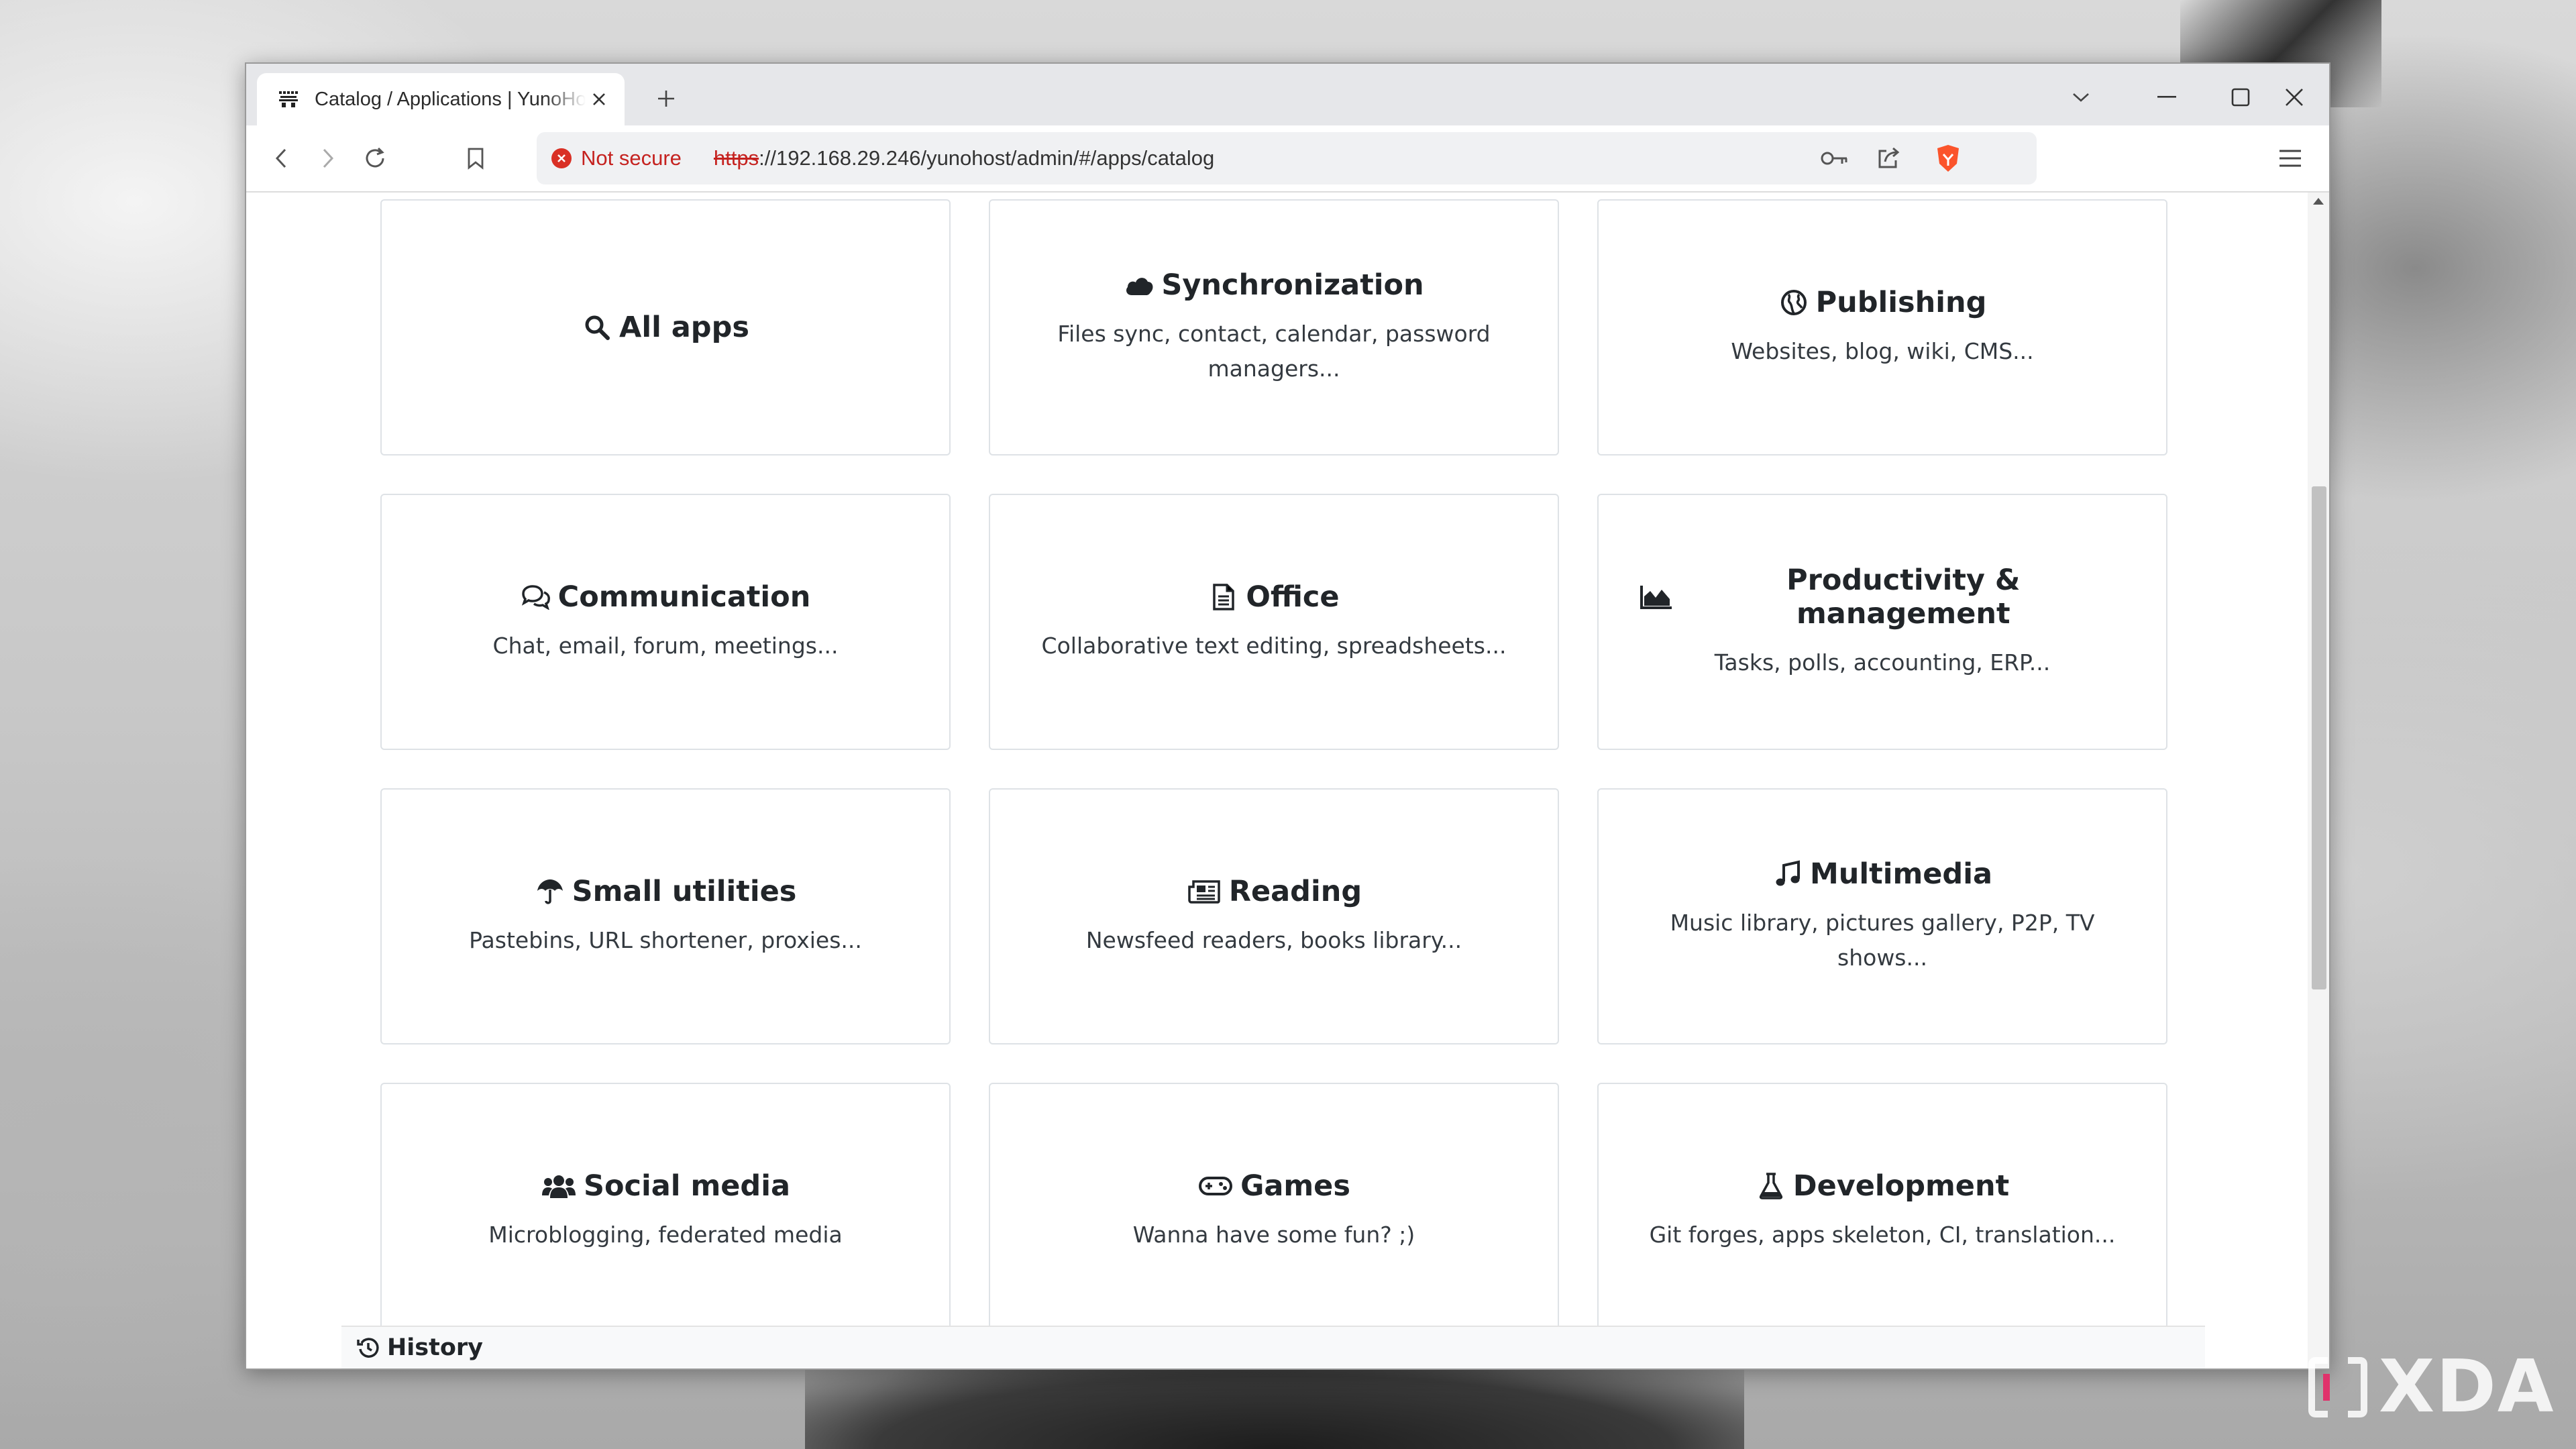 This screenshot has width=2576, height=1449. Describe the element at coordinates (559, 1186) in the screenshot. I see `users-icon` at that location.